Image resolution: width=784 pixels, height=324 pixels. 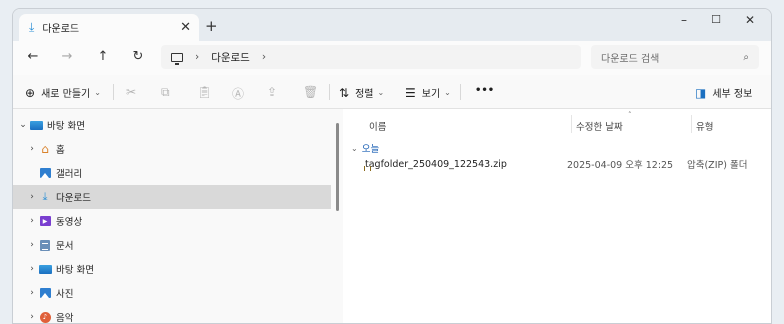 I want to click on search-input: 다운로드 검색, so click(x=630, y=57).